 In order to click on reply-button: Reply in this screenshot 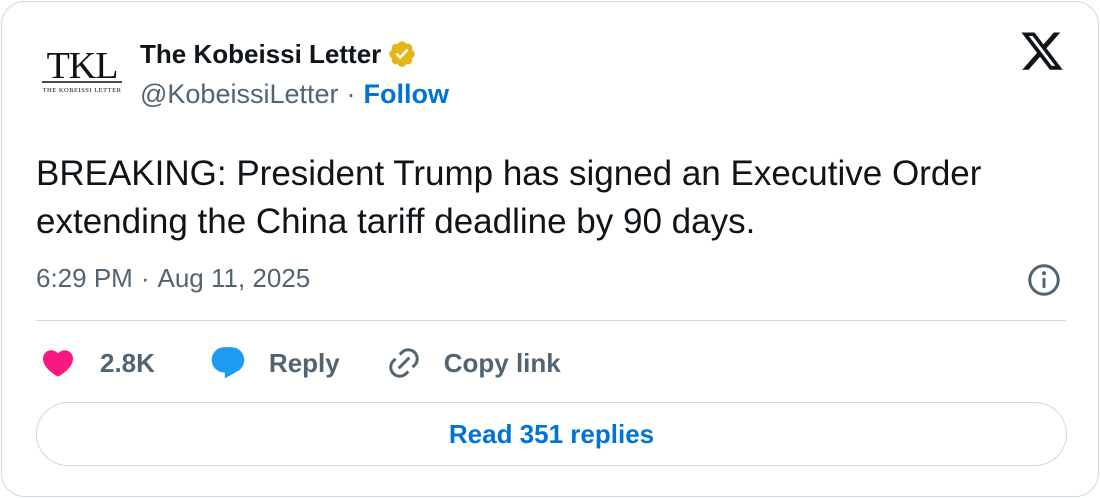, I will do `click(274, 363)`.